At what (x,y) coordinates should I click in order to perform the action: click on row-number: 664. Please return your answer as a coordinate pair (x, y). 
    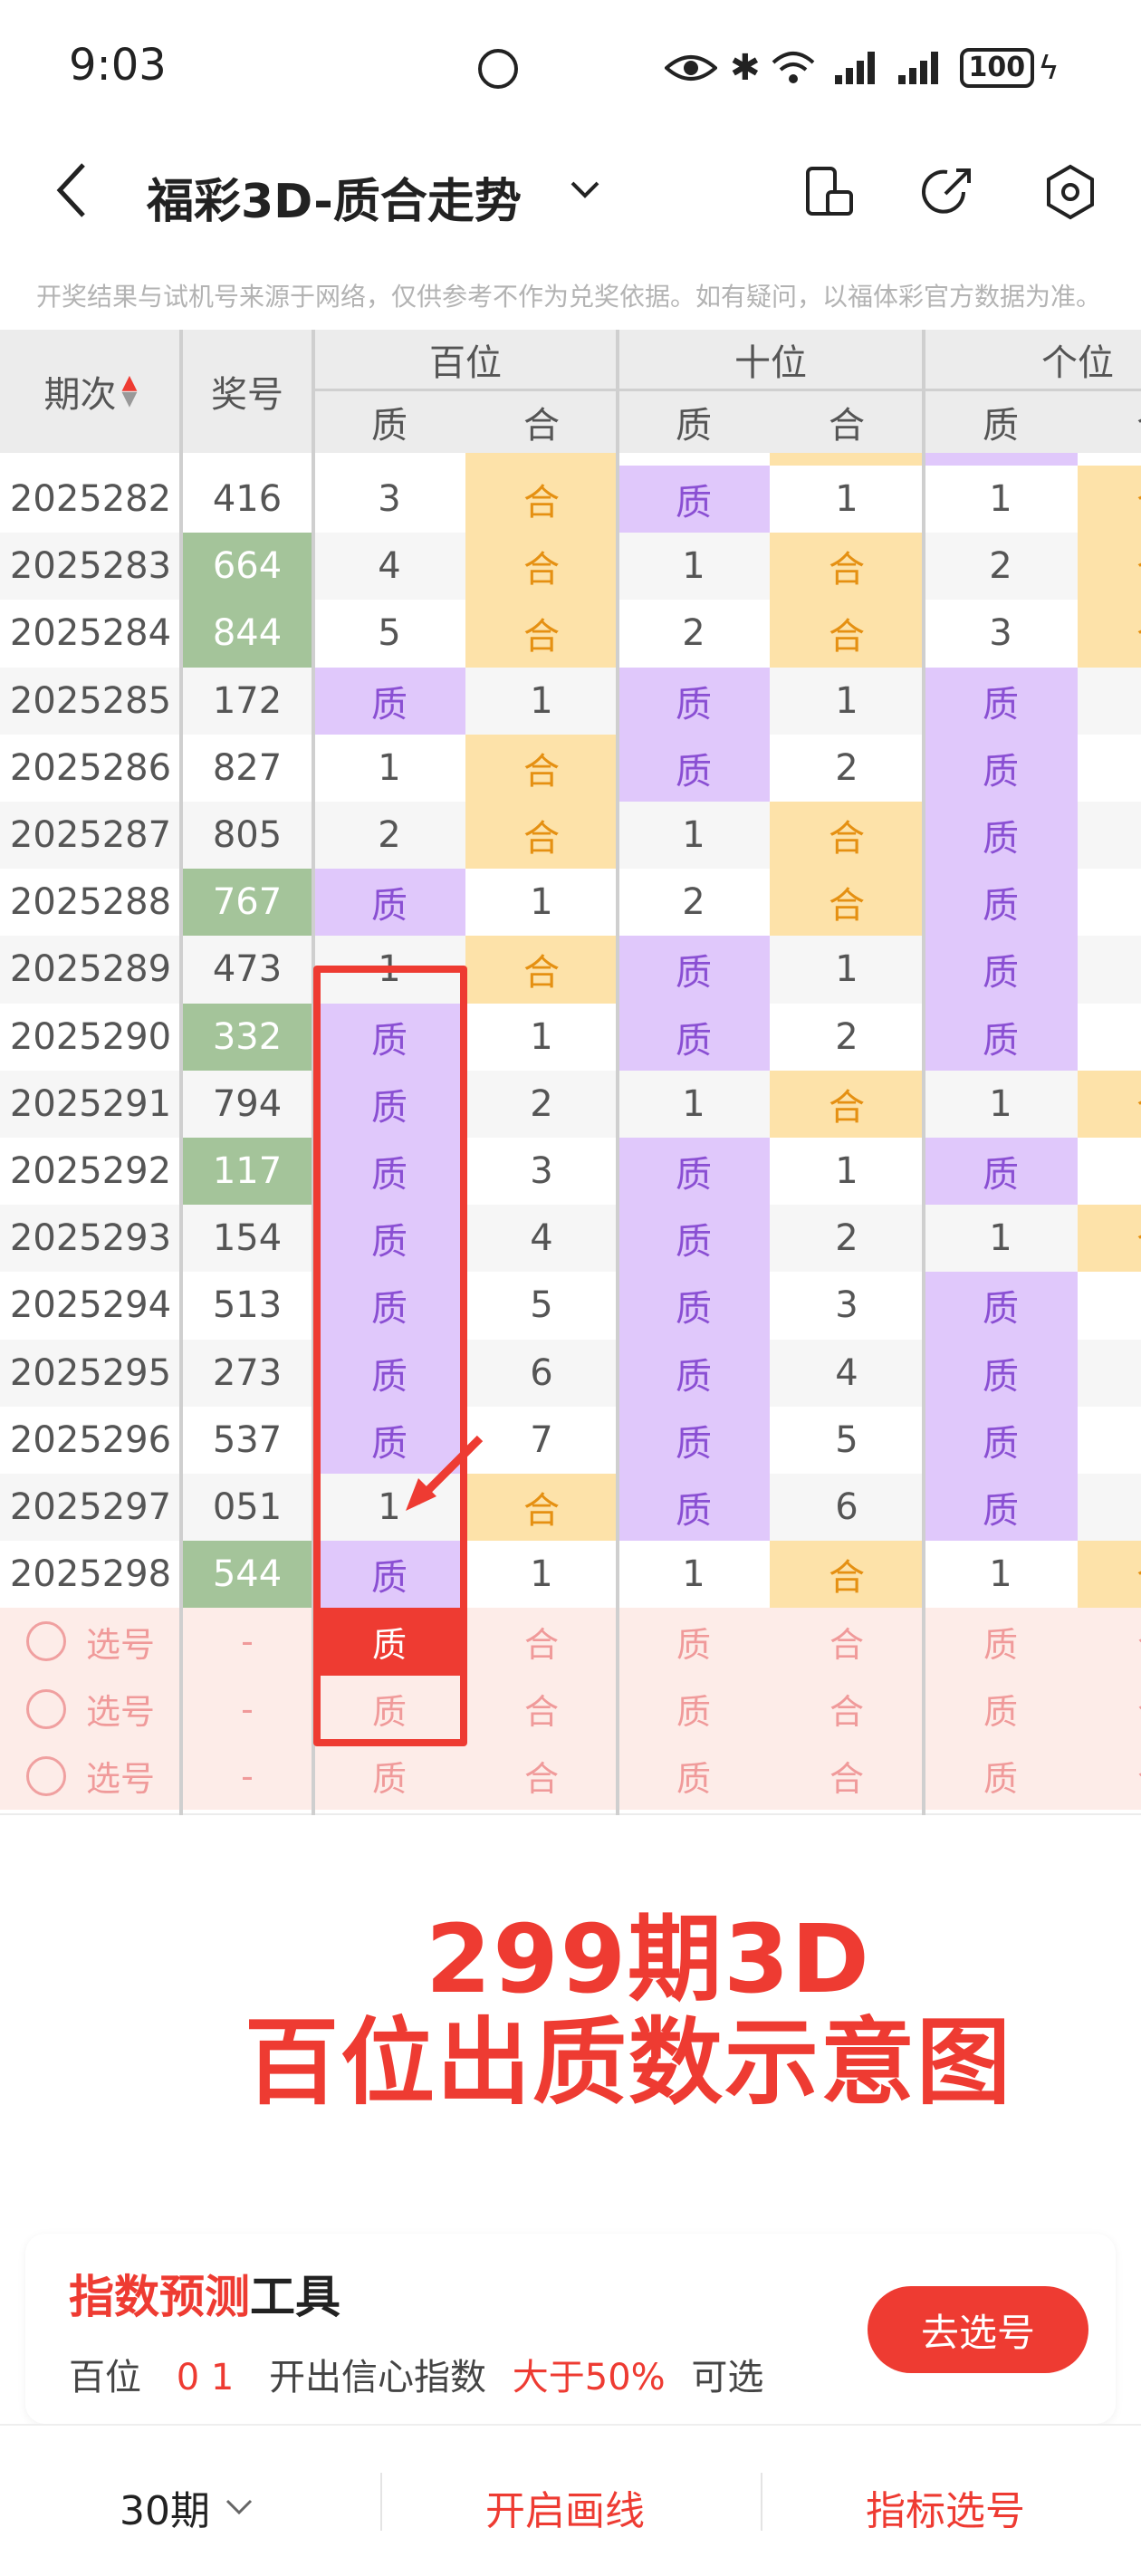
    Looking at the image, I should click on (247, 567).